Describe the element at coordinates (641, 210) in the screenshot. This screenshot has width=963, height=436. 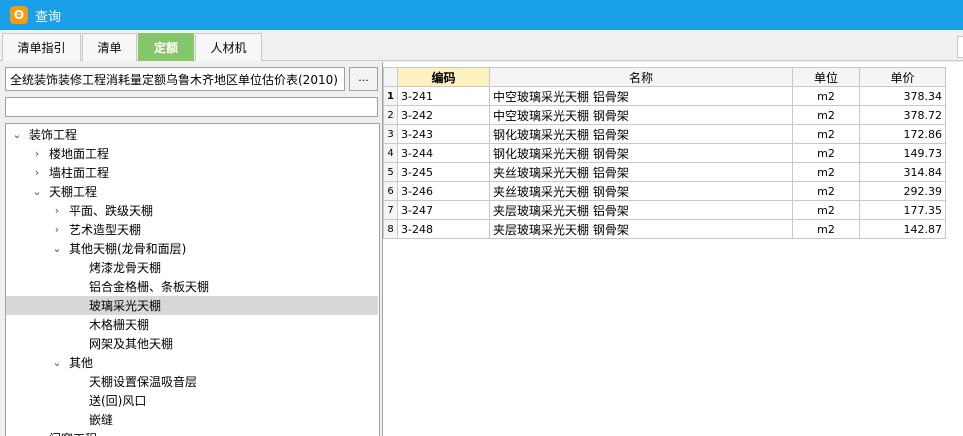
I see `name-cell: 夹层玻璃采光天棚 铝骨架` at that location.